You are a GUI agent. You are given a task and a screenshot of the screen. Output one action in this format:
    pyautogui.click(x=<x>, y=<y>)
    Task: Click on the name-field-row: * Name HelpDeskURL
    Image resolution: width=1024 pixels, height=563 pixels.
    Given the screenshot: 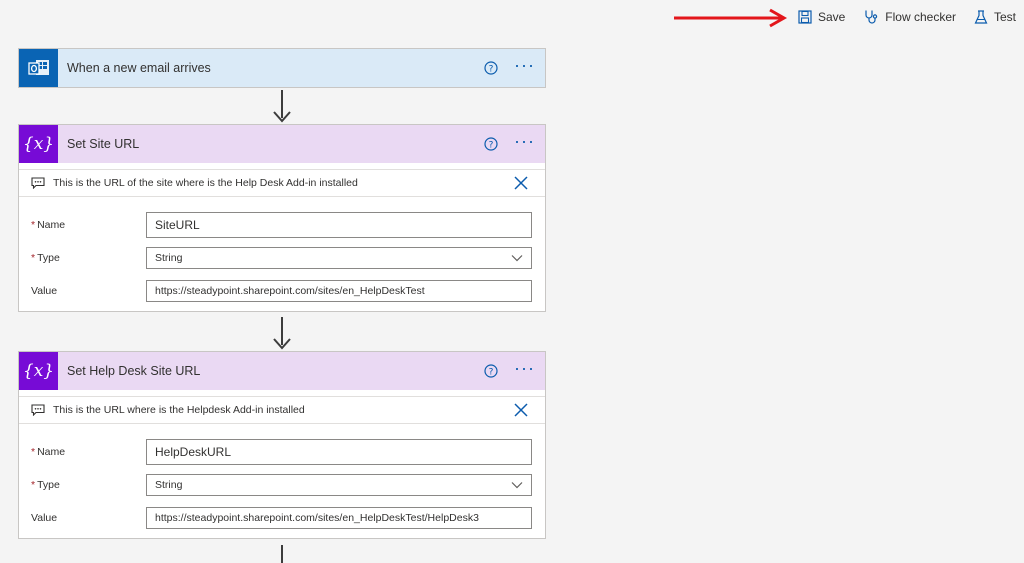 What is the action you would take?
    pyautogui.click(x=282, y=452)
    